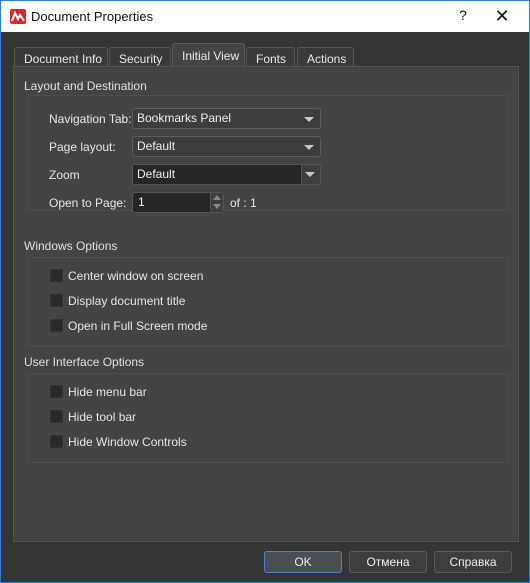 This screenshot has height=583, width=530. I want to click on ok-button: OK, so click(303, 562).